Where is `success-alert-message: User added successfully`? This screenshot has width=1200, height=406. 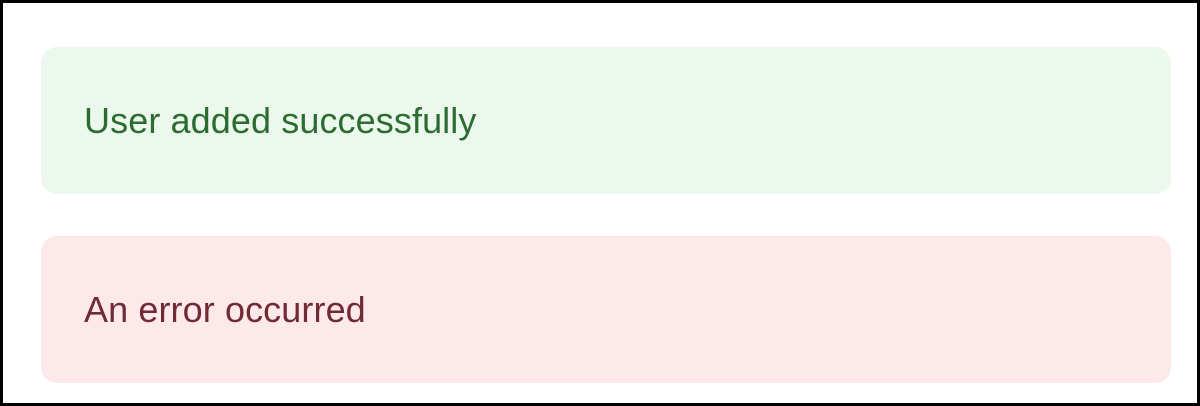
success-alert-message: User added successfully is located at coordinates (280, 120).